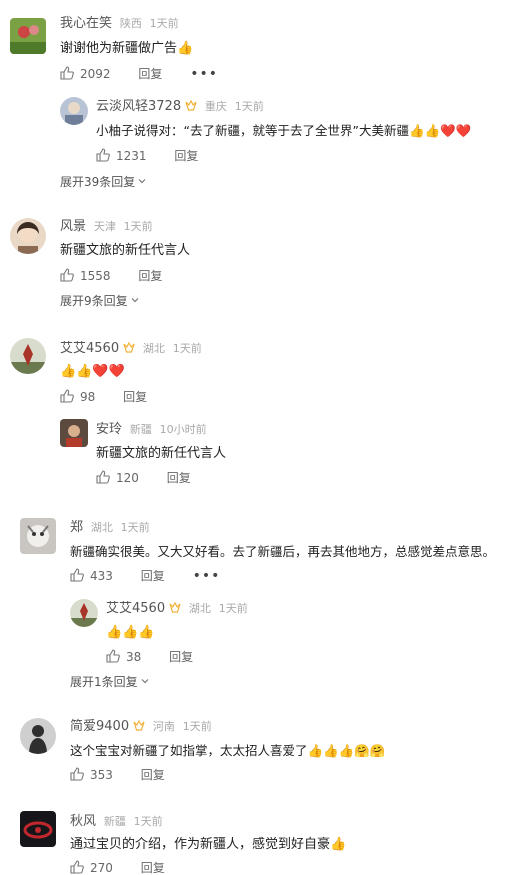 This screenshot has height=875, width=512. Describe the element at coordinates (130, 23) in the screenshot. I see `user-location: 陕西` at that location.